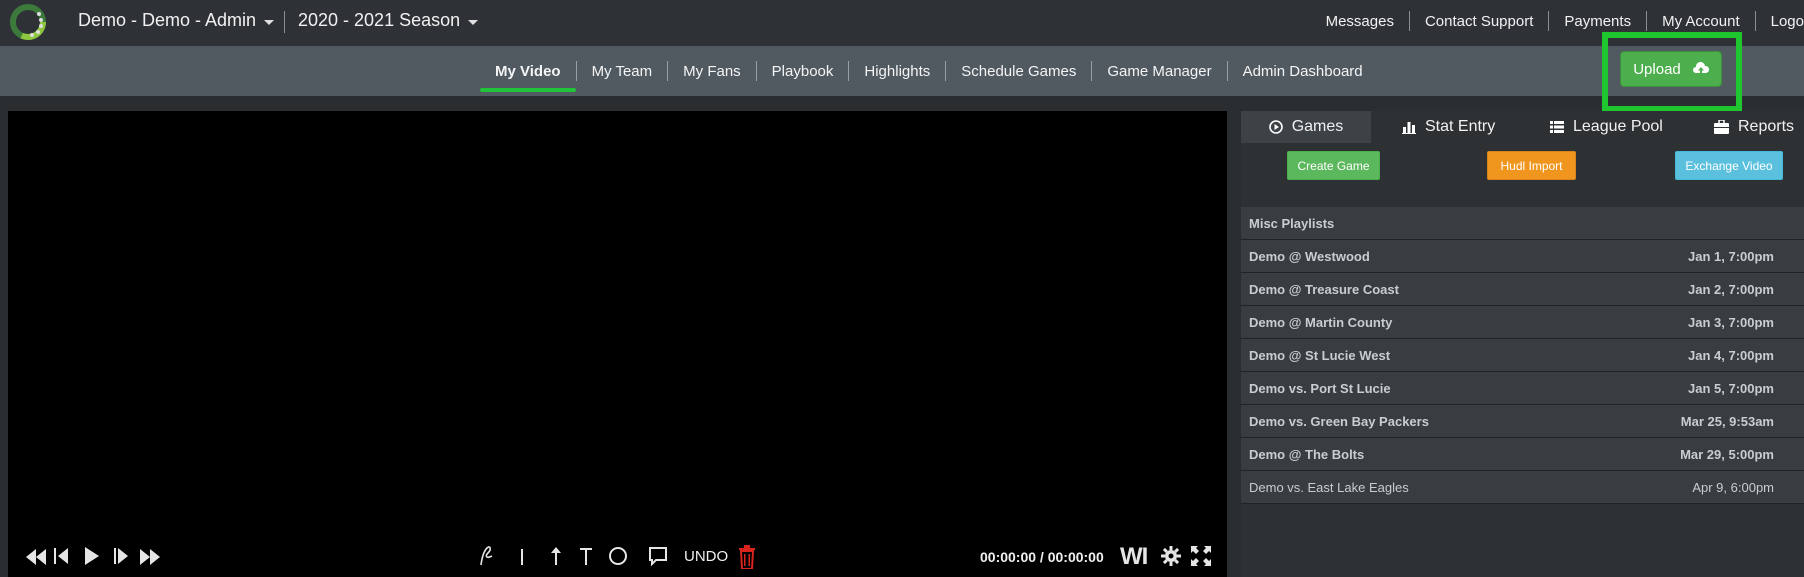  Describe the element at coordinates (1766, 126) in the screenshot. I see `tab-reports-label: Reports` at that location.